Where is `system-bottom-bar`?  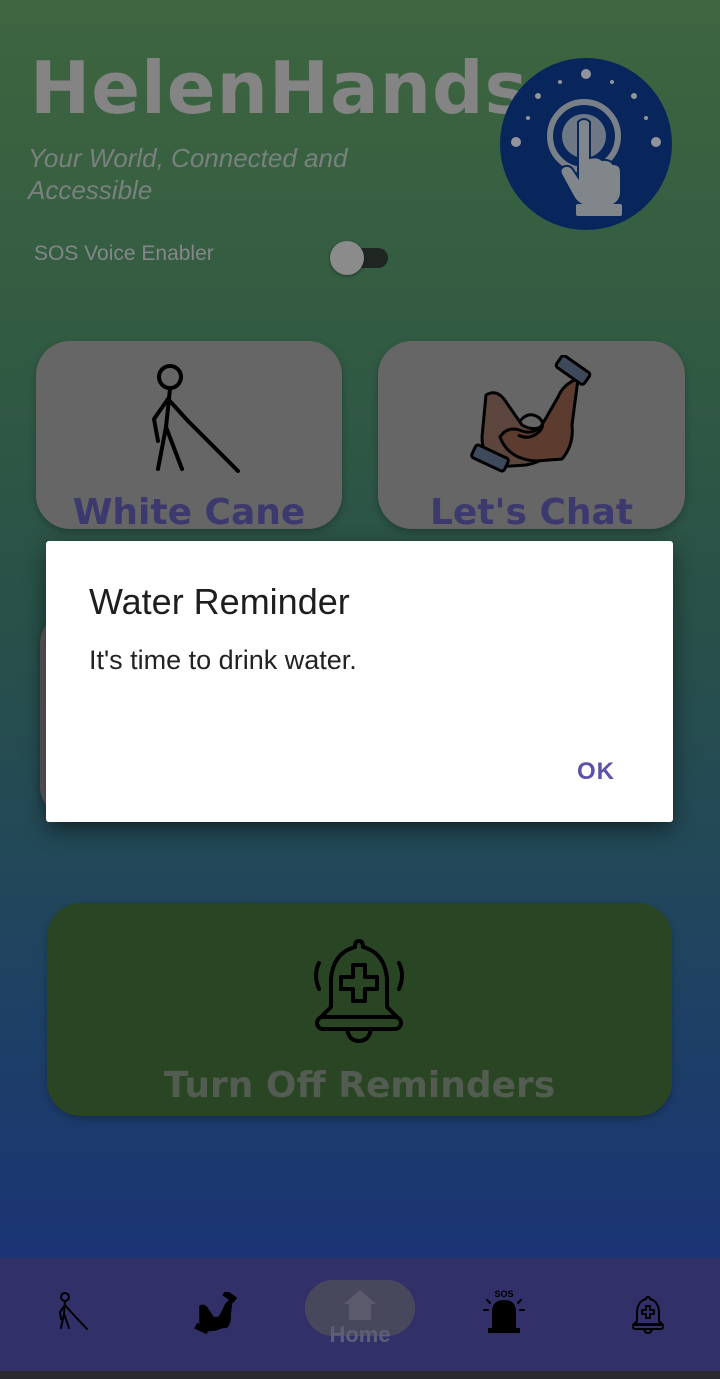
system-bottom-bar is located at coordinates (360, 1375).